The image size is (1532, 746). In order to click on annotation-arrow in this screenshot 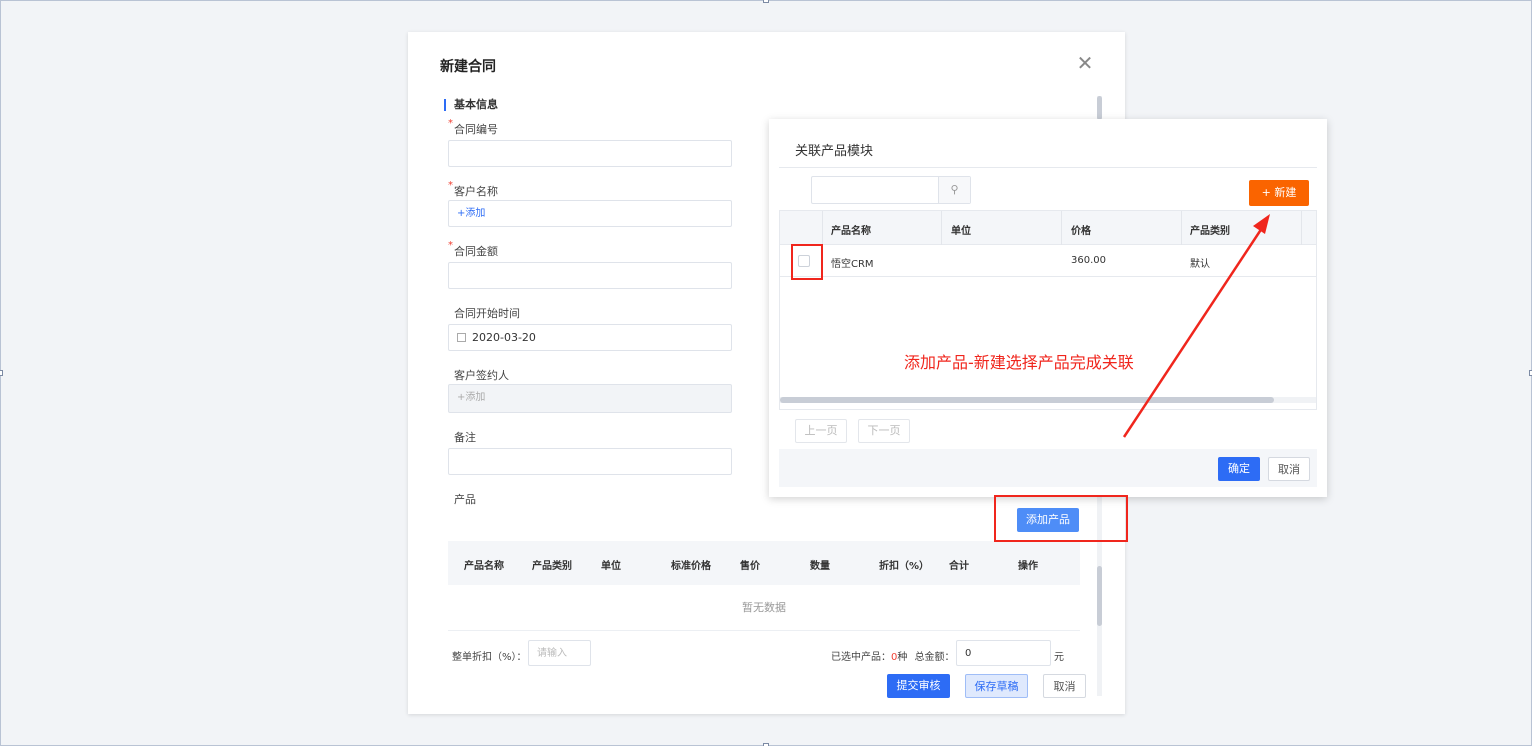, I will do `click(1196, 326)`.